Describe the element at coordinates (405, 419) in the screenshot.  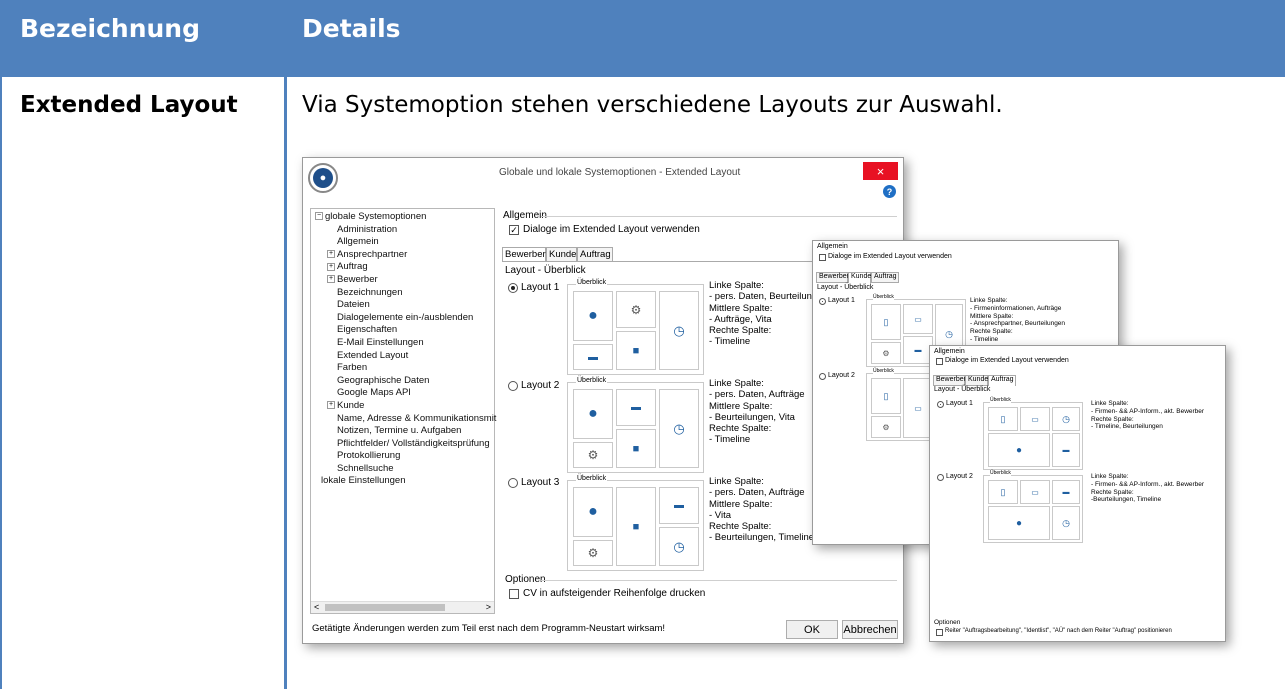
I see `tree-item: Name, Adresse & Kommunikationsmit` at that location.